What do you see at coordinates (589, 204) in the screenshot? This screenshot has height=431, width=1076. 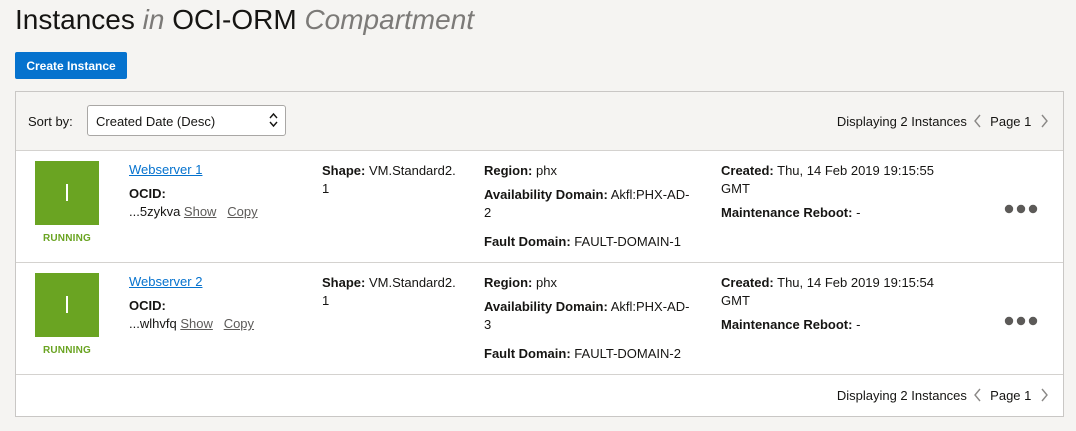 I see `availability-domain-field: Availability Domain: Akfl:PHX-AD- 2` at bounding box center [589, 204].